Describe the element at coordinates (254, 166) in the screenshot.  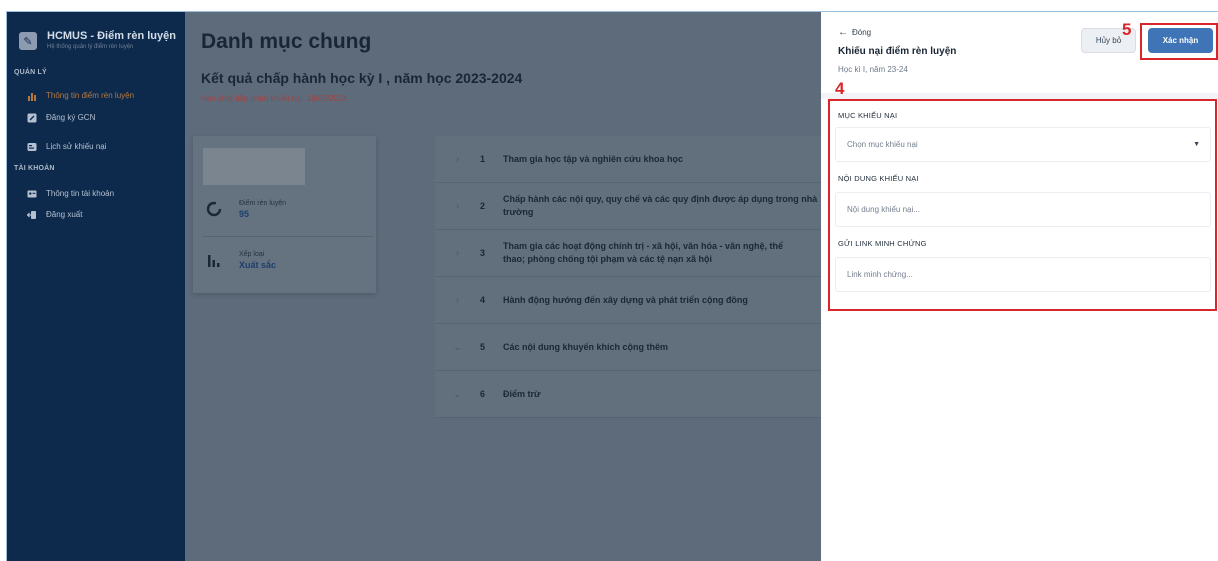
I see `student-photo` at that location.